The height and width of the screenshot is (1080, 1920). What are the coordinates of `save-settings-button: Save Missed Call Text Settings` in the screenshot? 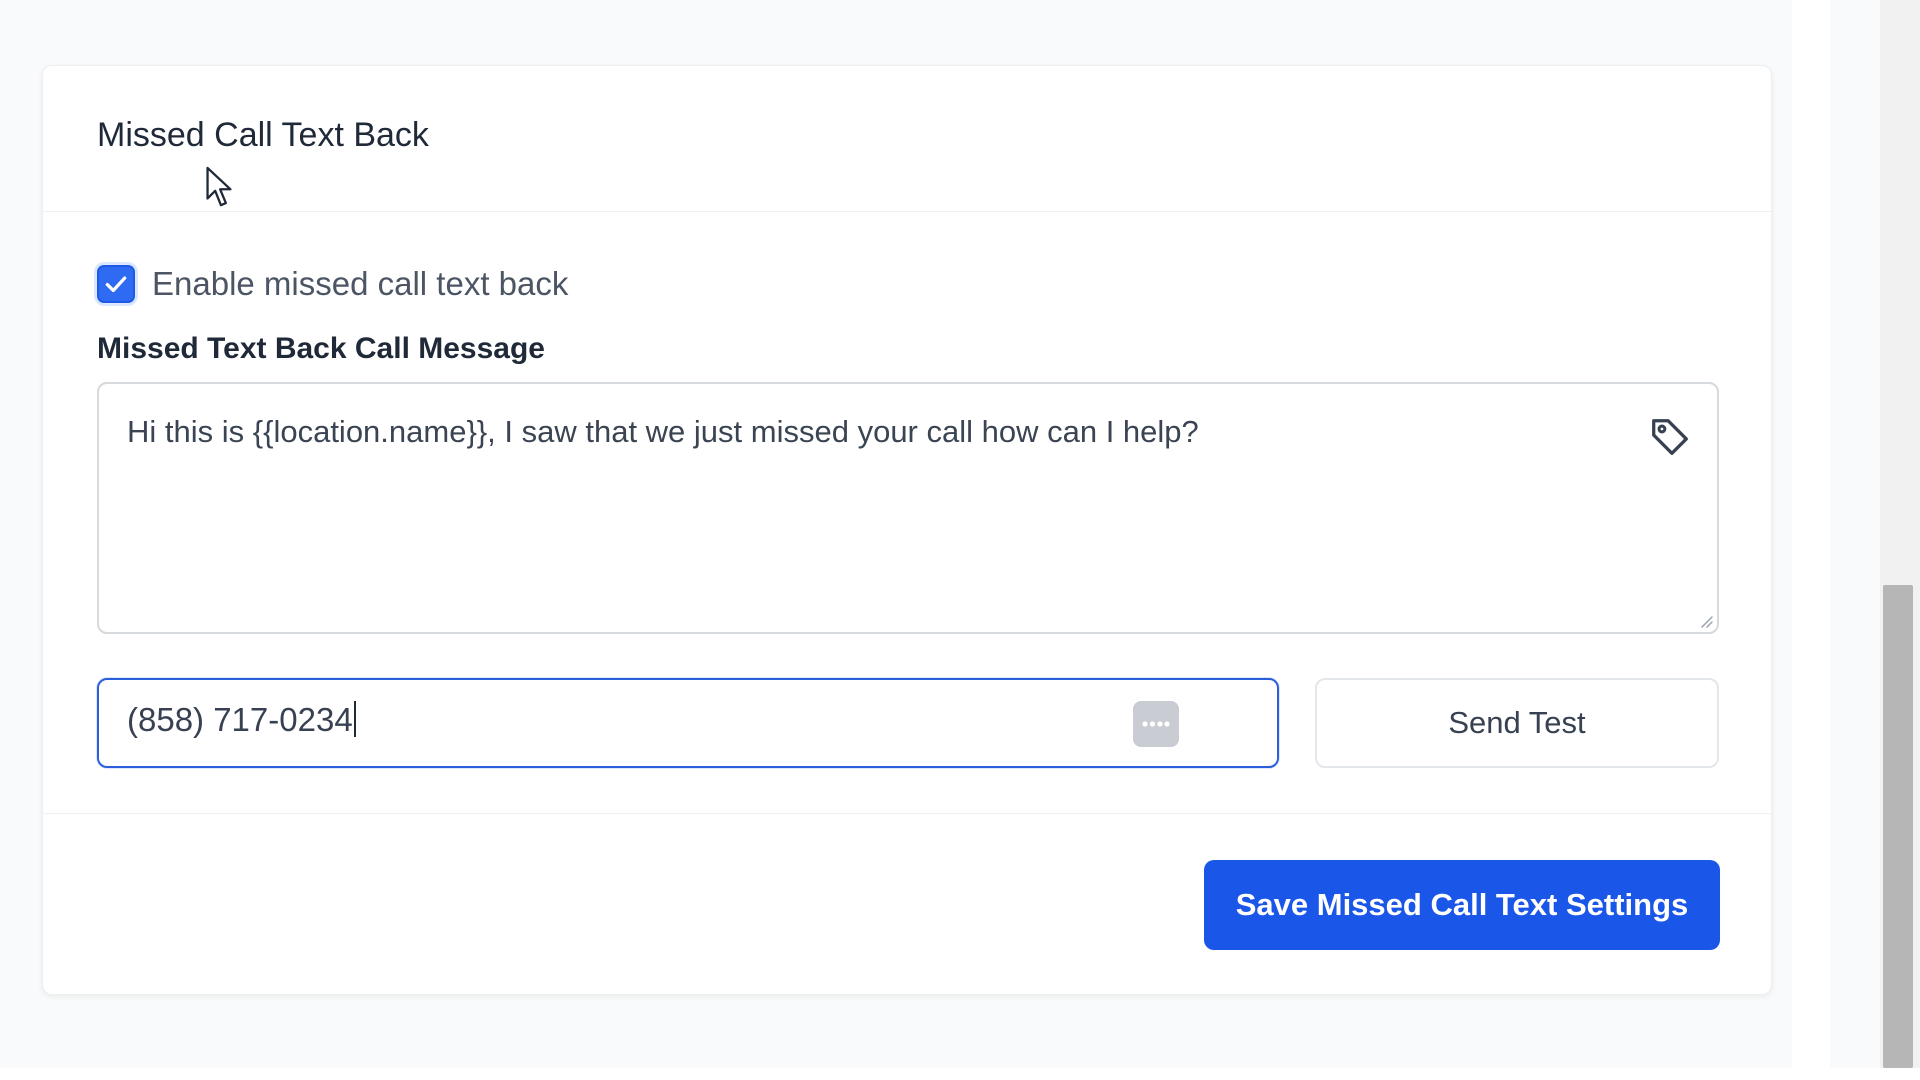 It's located at (1462, 905).